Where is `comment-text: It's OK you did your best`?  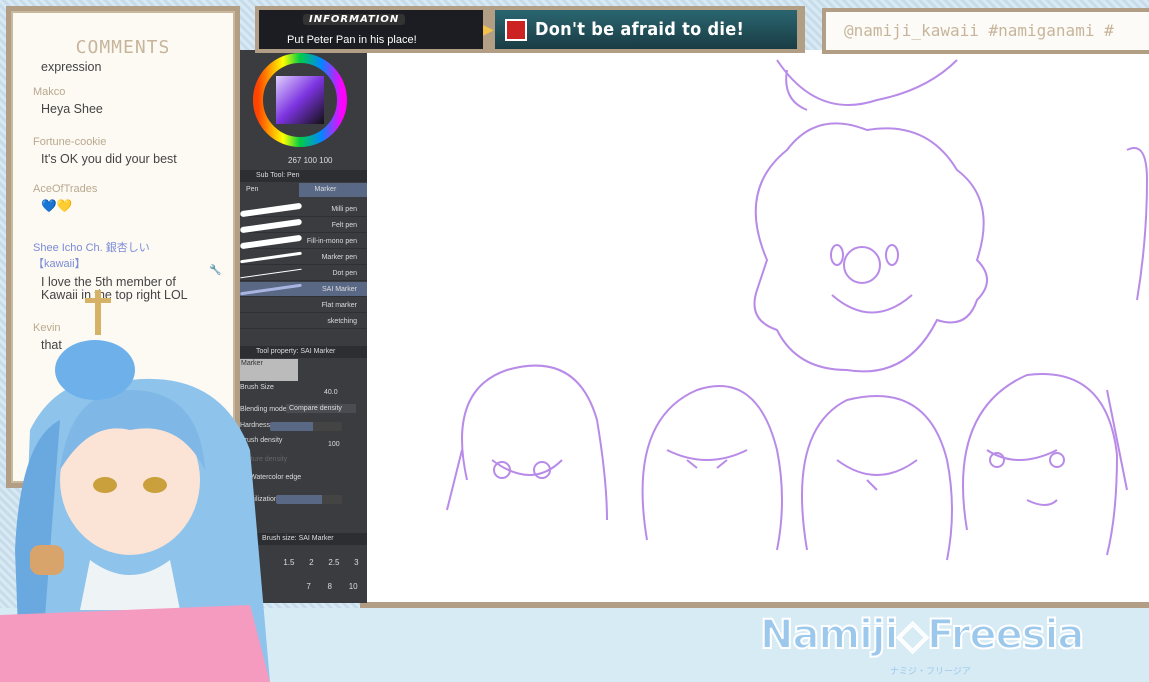
comment-text: It's OK you did your best is located at coordinates (109, 159).